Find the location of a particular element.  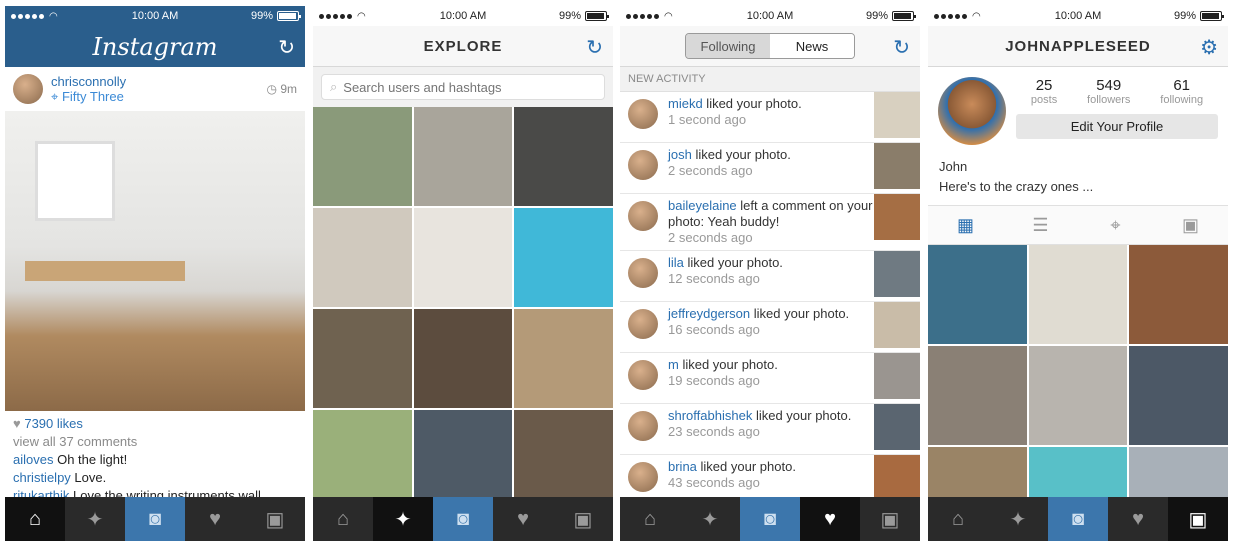

search-input is located at coordinates (463, 87).